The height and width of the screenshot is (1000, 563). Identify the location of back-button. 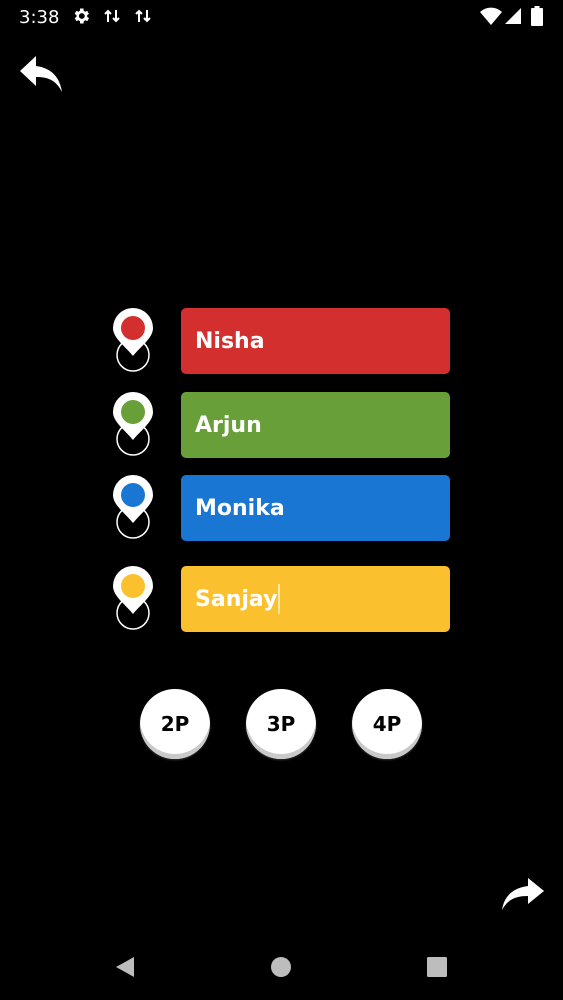
(41, 74).